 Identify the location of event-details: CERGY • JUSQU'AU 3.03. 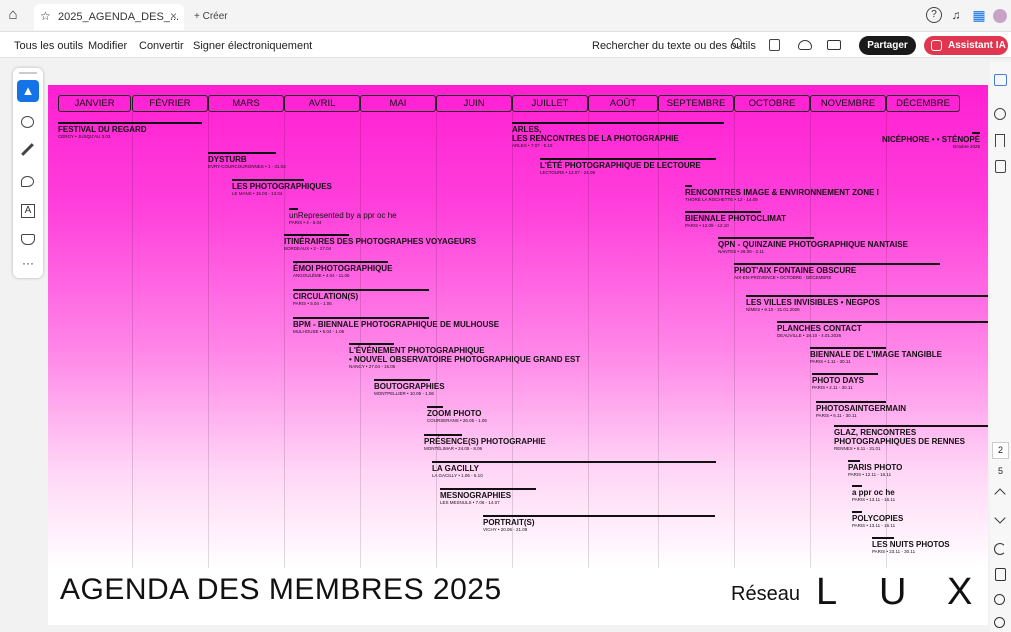
(84, 136).